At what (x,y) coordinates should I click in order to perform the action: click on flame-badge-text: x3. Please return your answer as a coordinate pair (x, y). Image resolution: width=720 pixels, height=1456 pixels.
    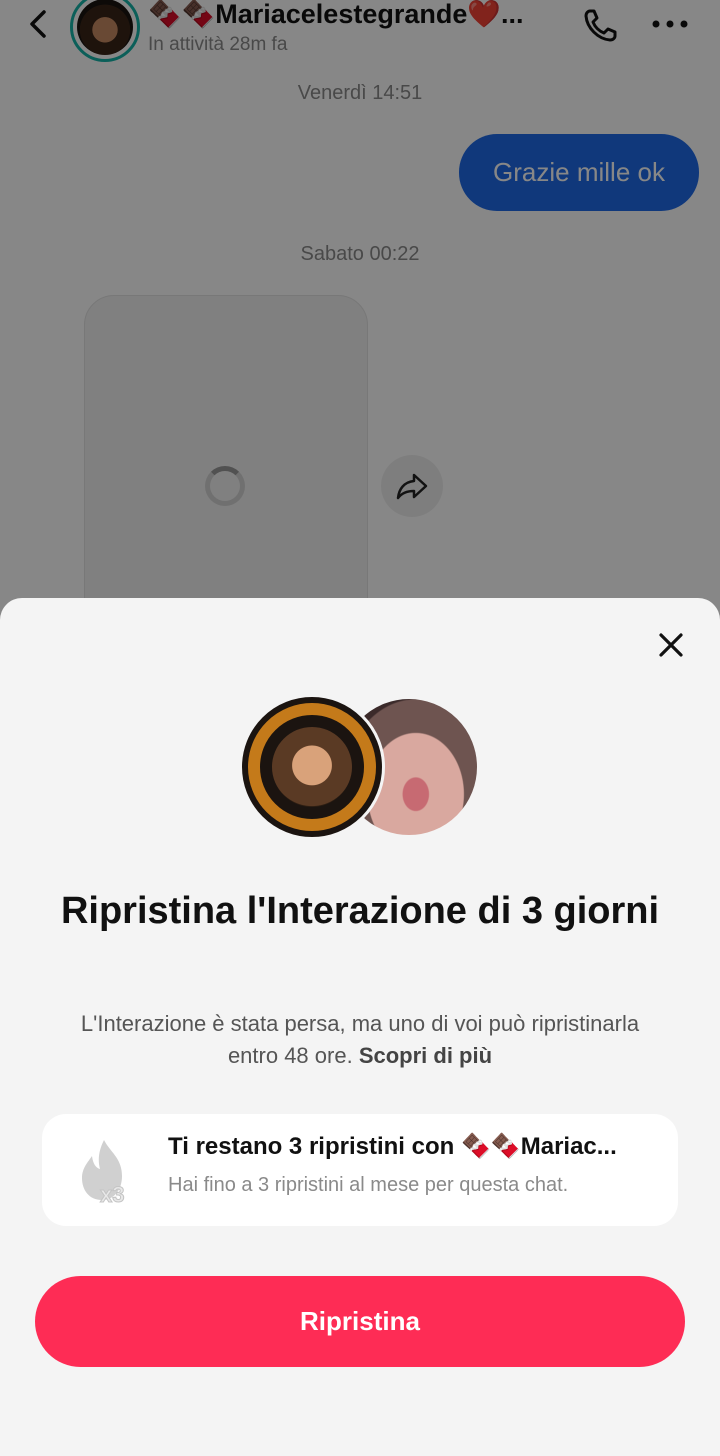
    Looking at the image, I should click on (112, 1194).